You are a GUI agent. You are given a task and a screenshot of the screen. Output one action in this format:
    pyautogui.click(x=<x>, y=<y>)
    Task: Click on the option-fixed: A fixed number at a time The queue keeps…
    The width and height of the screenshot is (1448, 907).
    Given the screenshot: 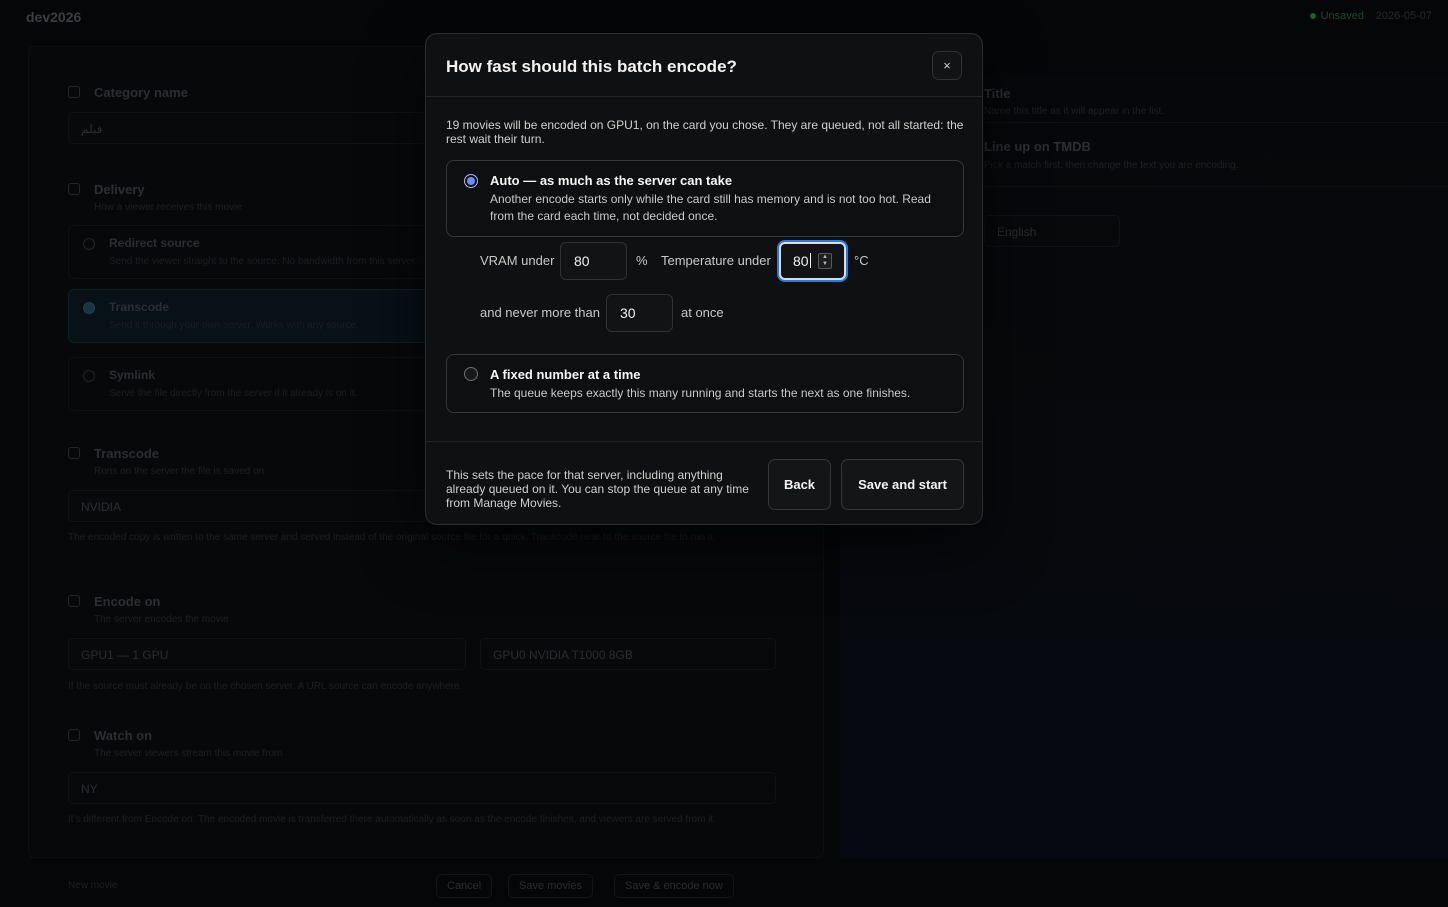 What is the action you would take?
    pyautogui.click(x=705, y=383)
    